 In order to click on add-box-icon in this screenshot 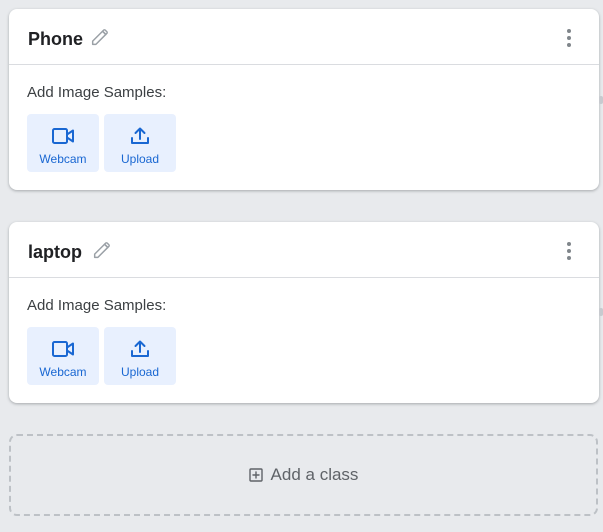, I will do `click(255, 475)`.